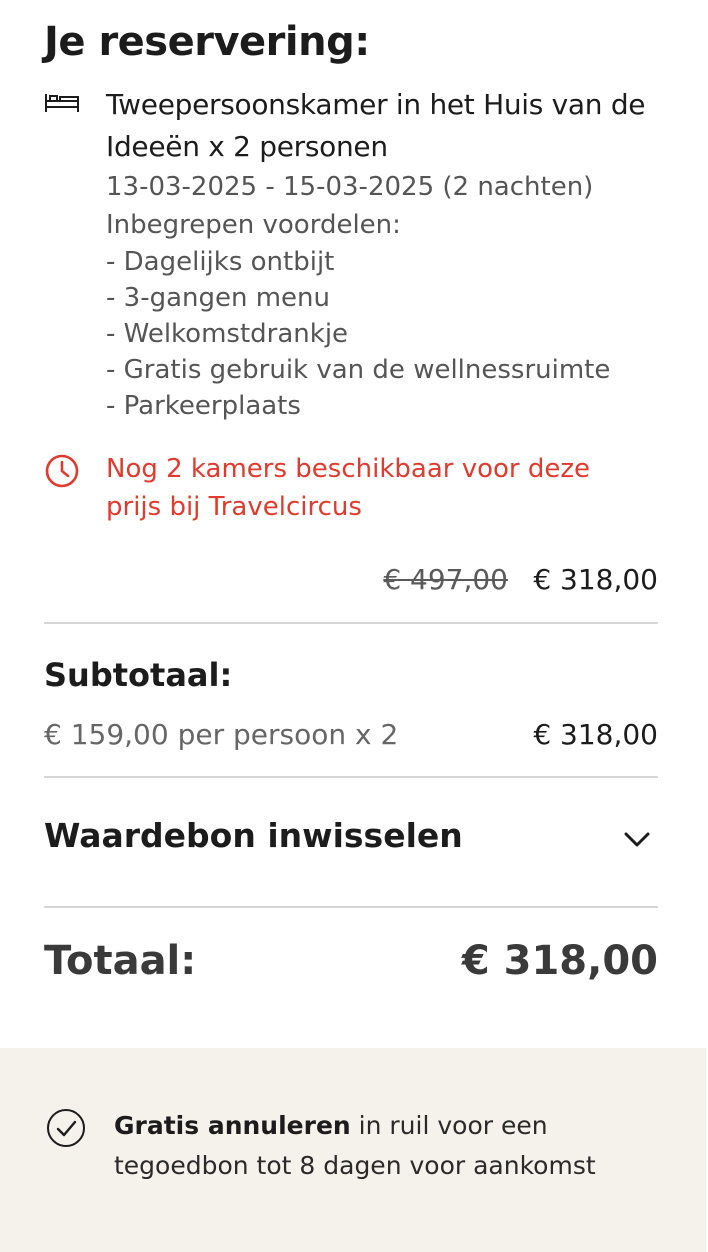 This screenshot has width=708, height=1252. Describe the element at coordinates (232, 1125) in the screenshot. I see `cancellation-bold: Gratis annuleren` at that location.